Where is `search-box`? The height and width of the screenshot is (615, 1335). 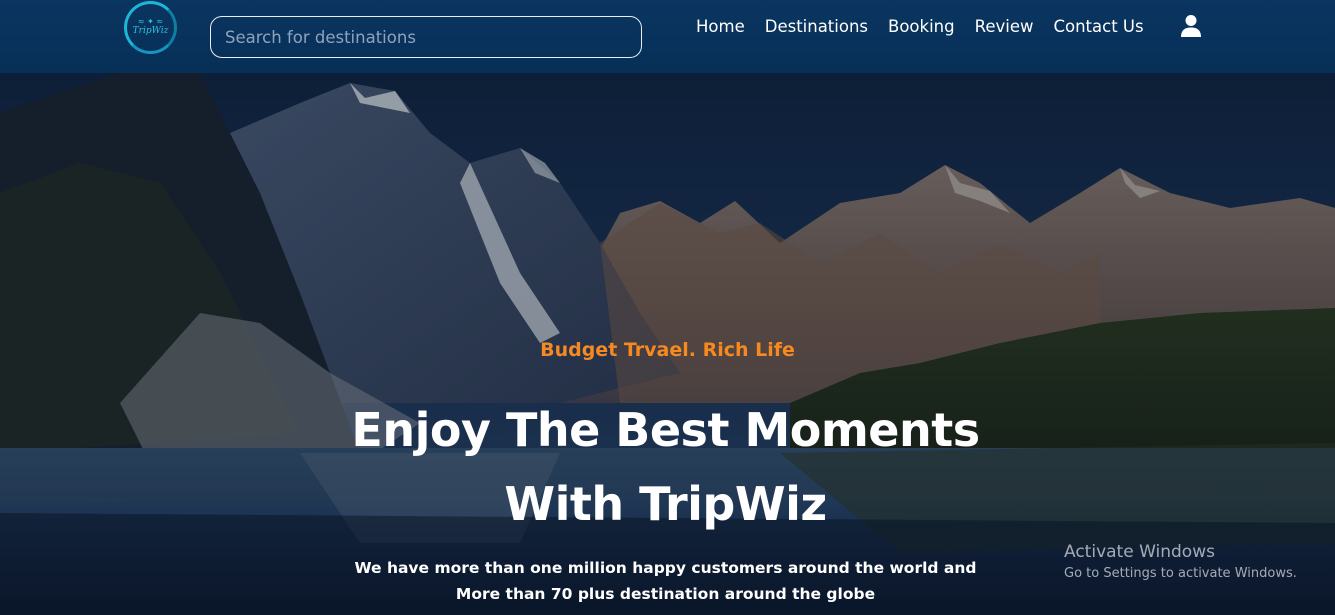 search-box is located at coordinates (426, 37).